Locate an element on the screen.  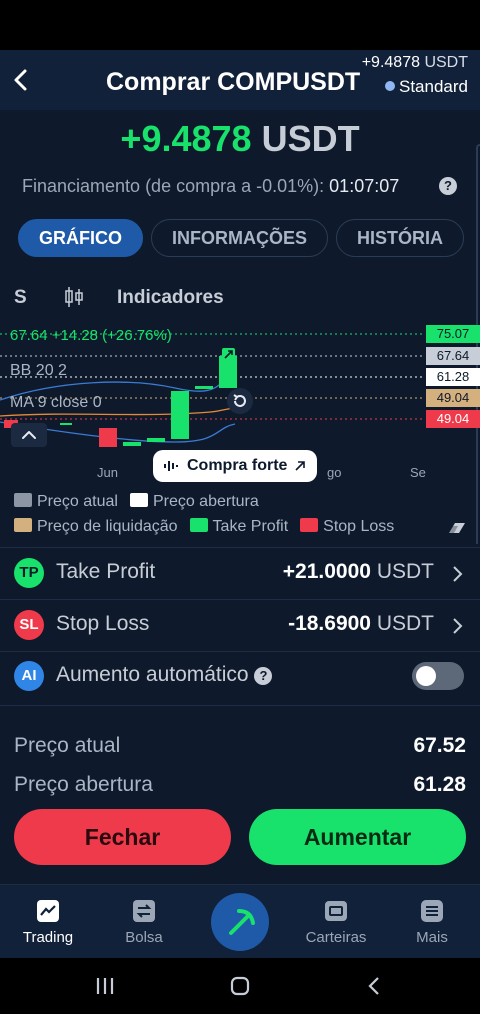
system-nav-bar is located at coordinates (240, 986).